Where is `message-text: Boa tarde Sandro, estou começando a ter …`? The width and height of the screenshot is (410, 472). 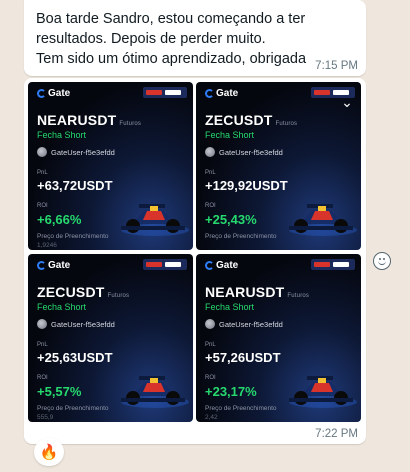
message-text: Boa tarde Sandro, estou começando a ter … is located at coordinates (191, 39).